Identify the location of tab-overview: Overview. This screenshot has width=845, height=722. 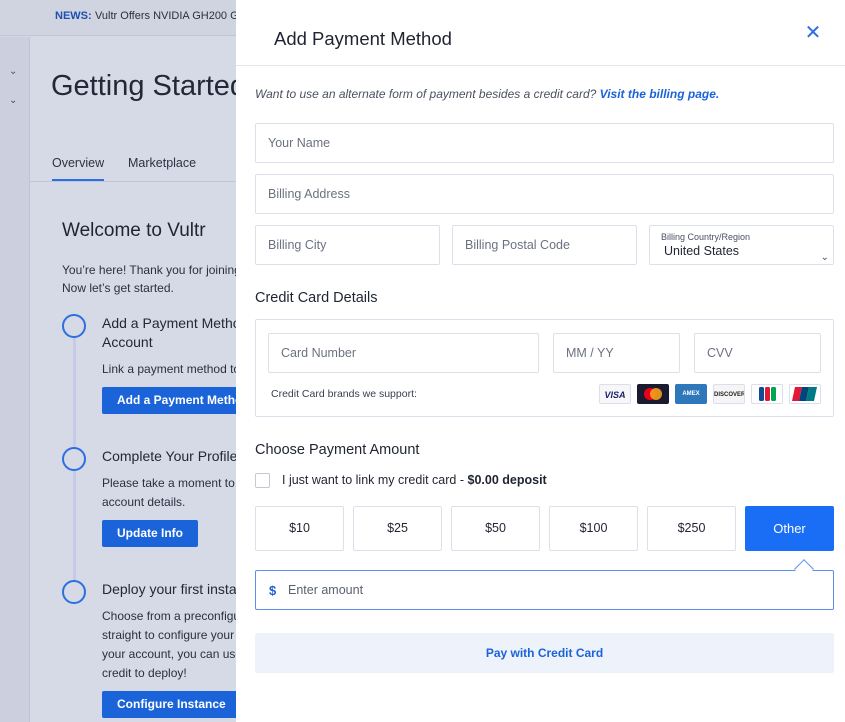
(78, 168).